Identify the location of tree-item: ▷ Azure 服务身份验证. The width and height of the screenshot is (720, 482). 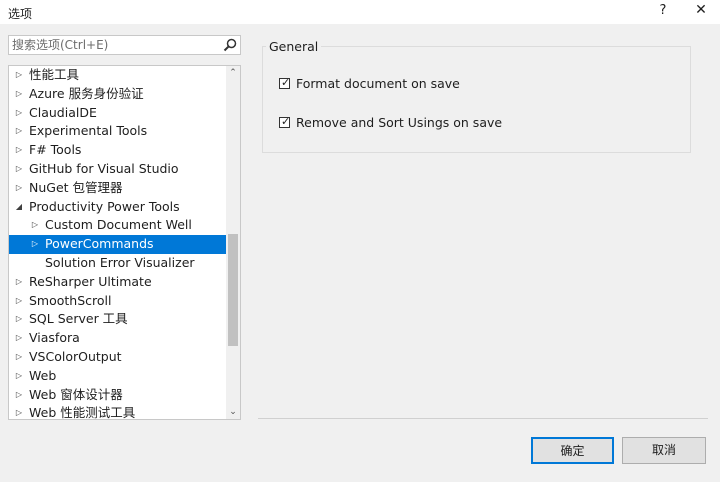
(118, 94).